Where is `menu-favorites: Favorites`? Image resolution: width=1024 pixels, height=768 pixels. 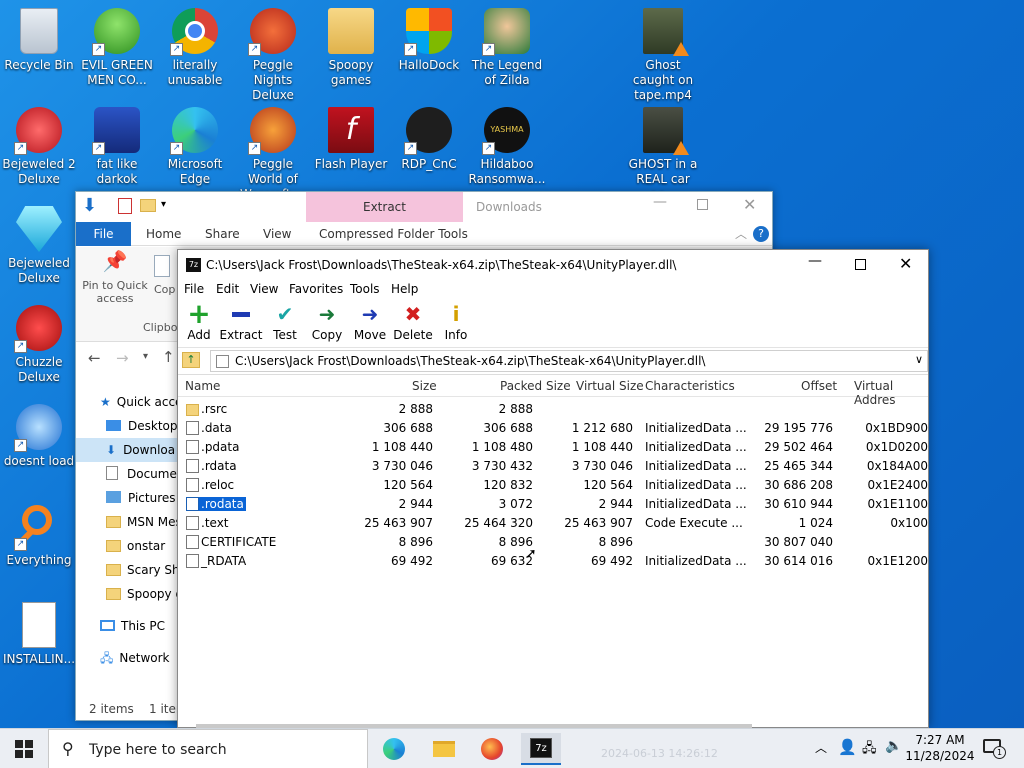
menu-favorites: Favorites is located at coordinates (316, 289).